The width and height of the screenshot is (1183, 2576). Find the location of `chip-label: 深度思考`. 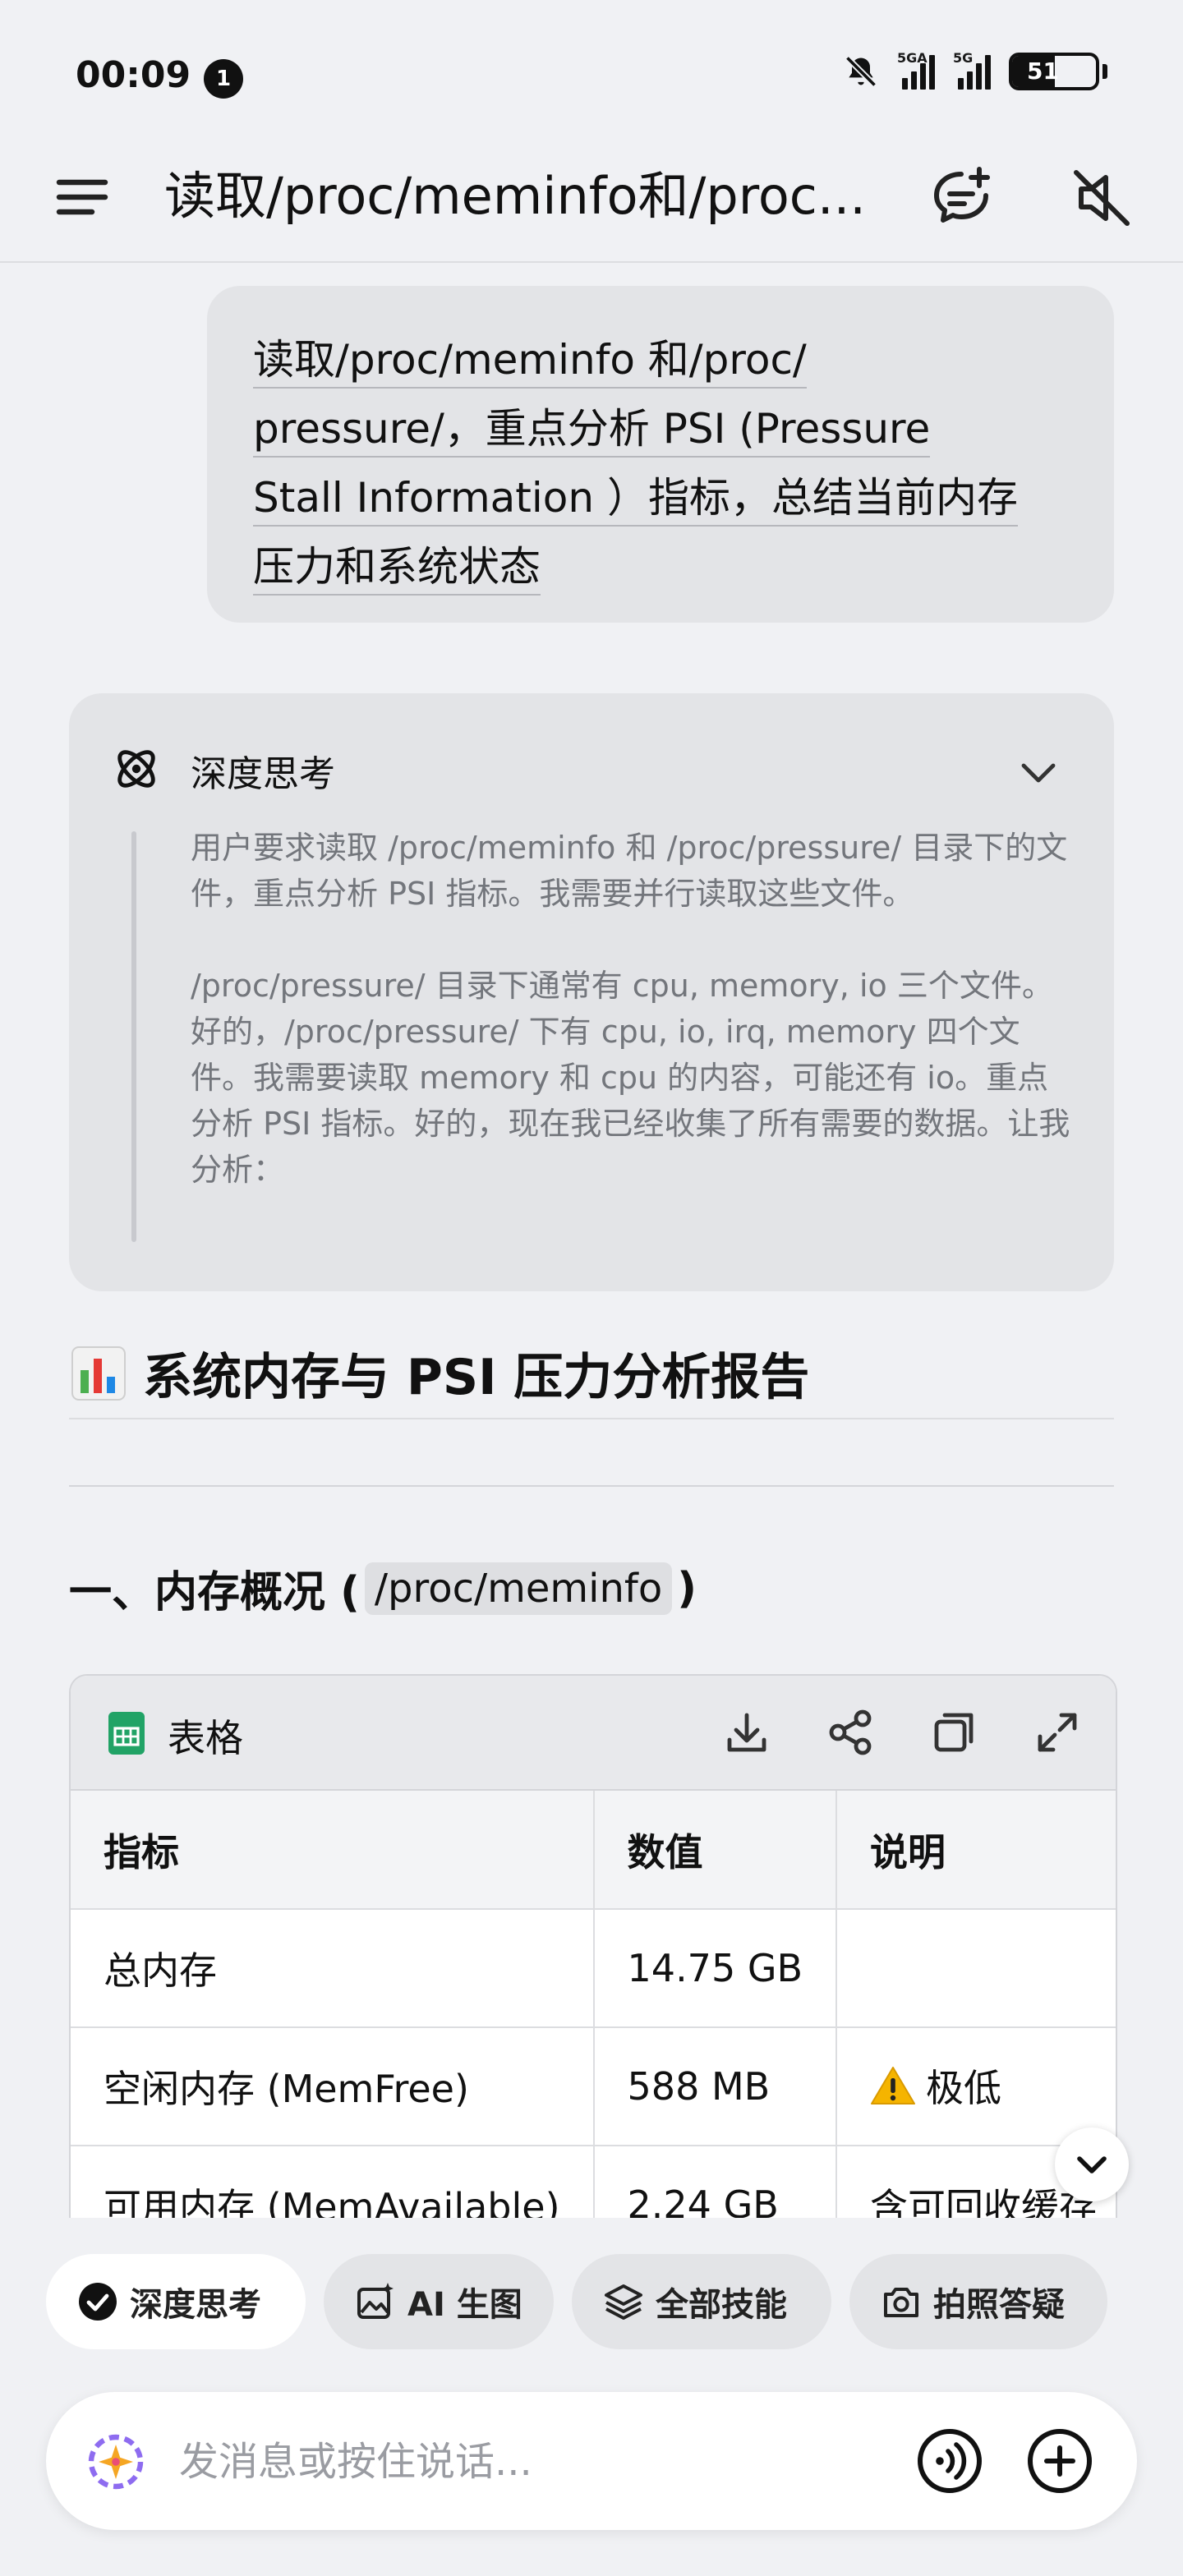

chip-label: 深度思考 is located at coordinates (195, 2305).